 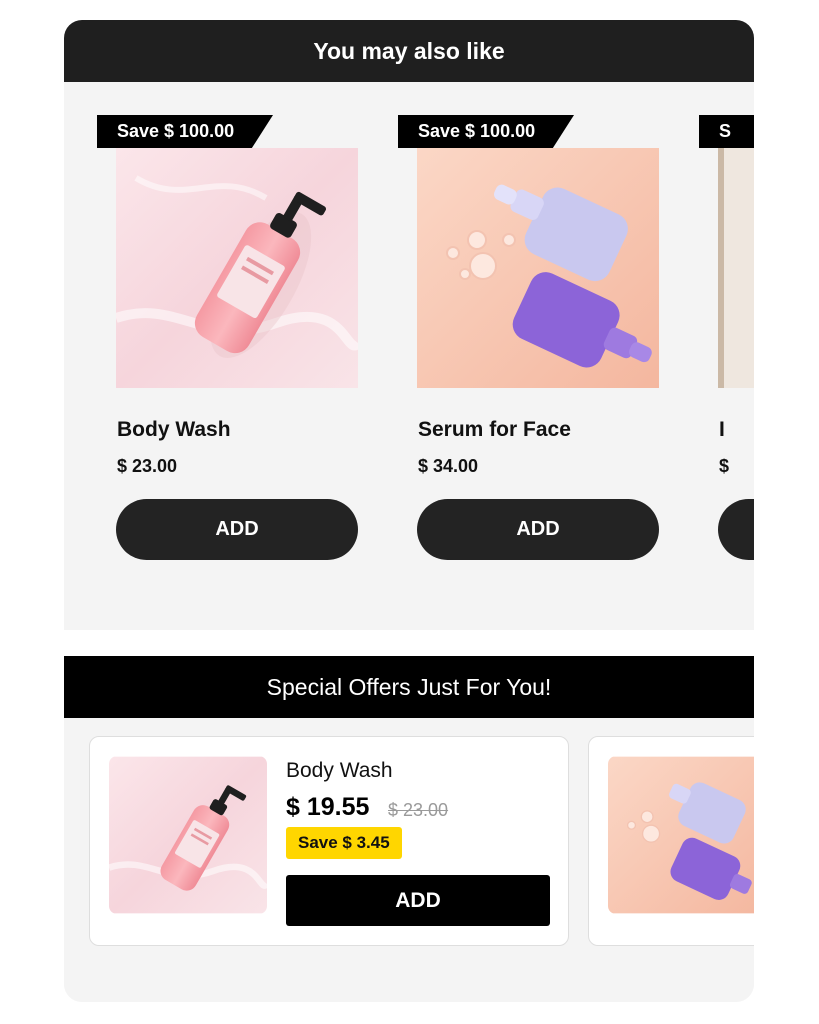 What do you see at coordinates (409, 51) in the screenshot?
I see `section-title-you-may-also-like: You may also like` at bounding box center [409, 51].